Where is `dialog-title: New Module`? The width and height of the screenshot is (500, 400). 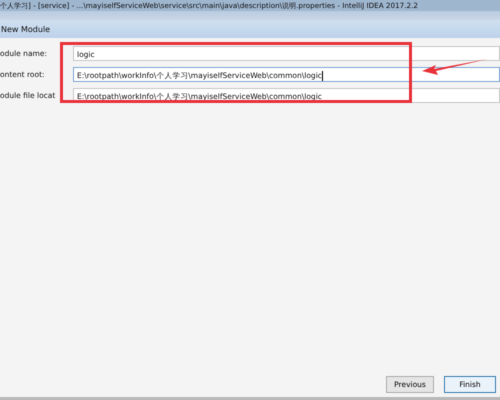 dialog-title: New Module is located at coordinates (25, 29).